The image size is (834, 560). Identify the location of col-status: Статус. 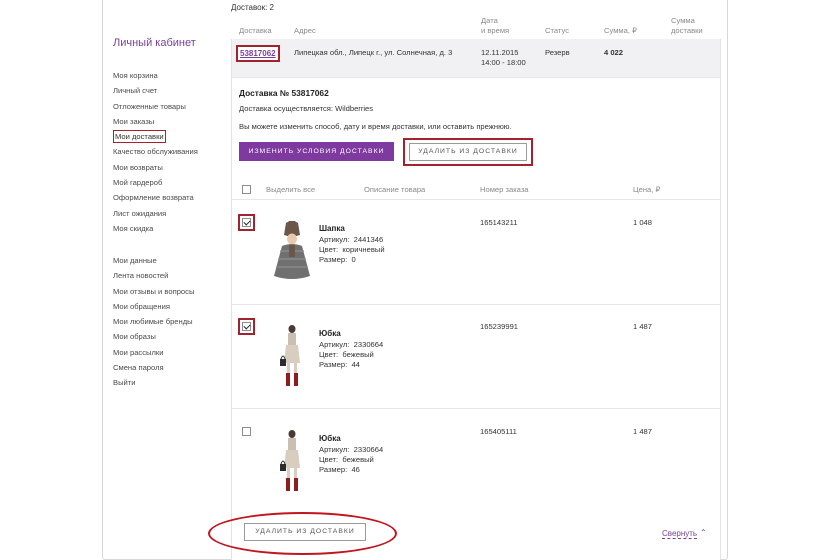
(557, 30).